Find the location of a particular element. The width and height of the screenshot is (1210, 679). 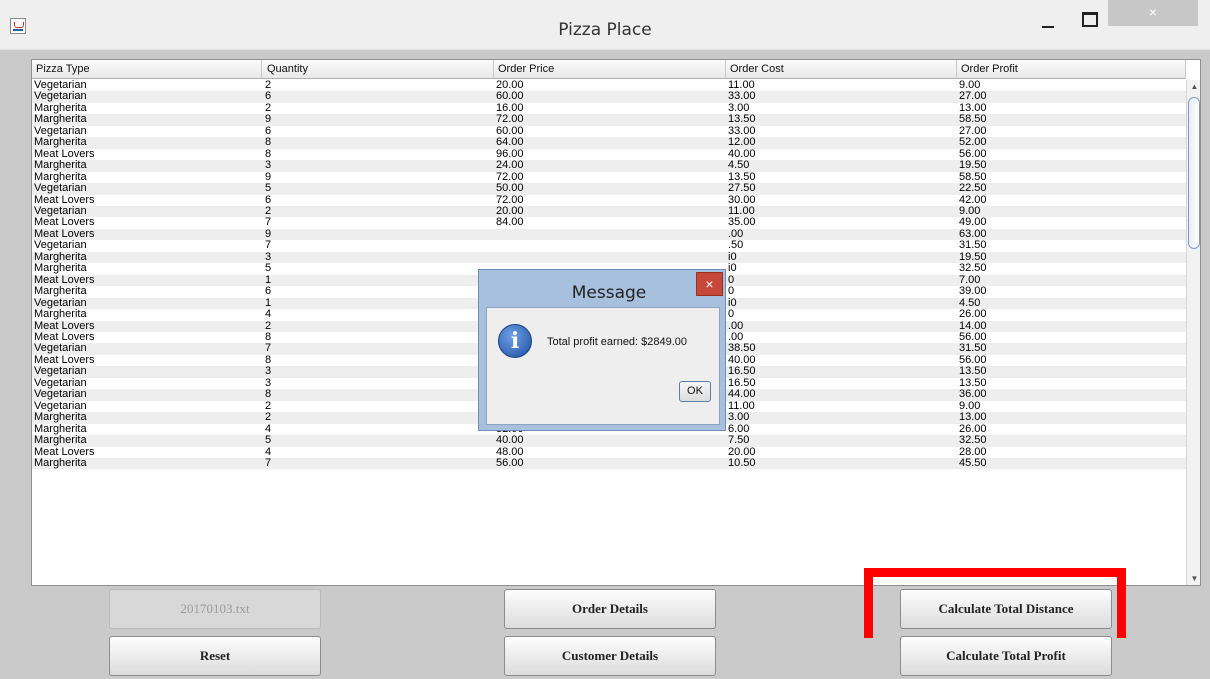

order-profit-cell: 52.00 is located at coordinates (973, 143).